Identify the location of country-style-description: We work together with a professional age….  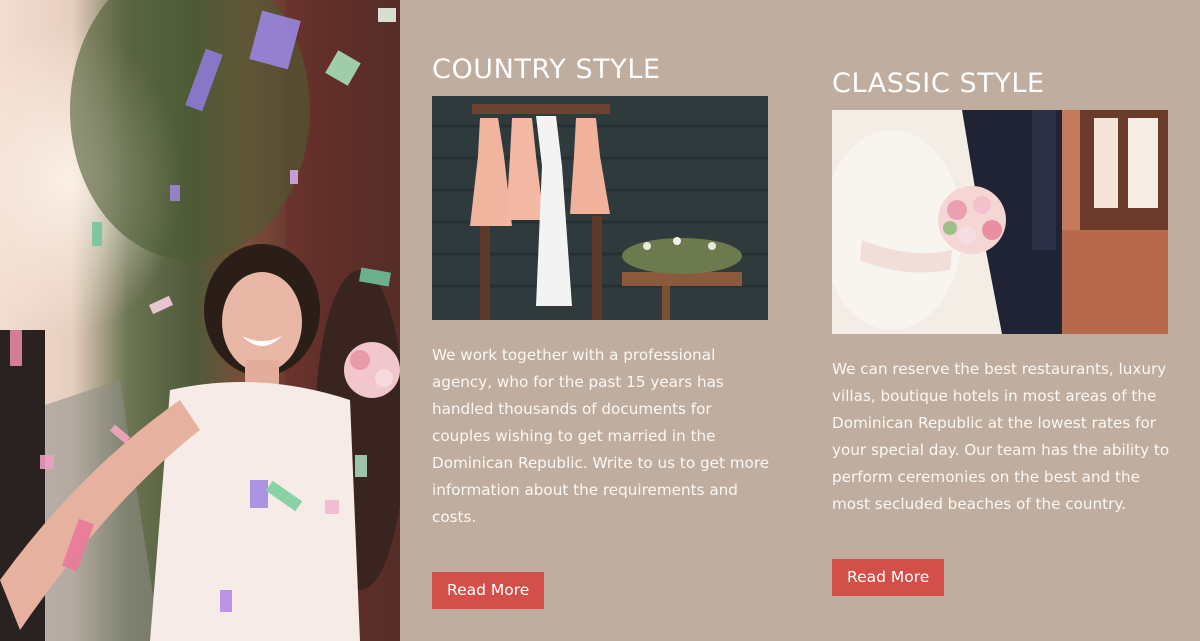
(601, 436).